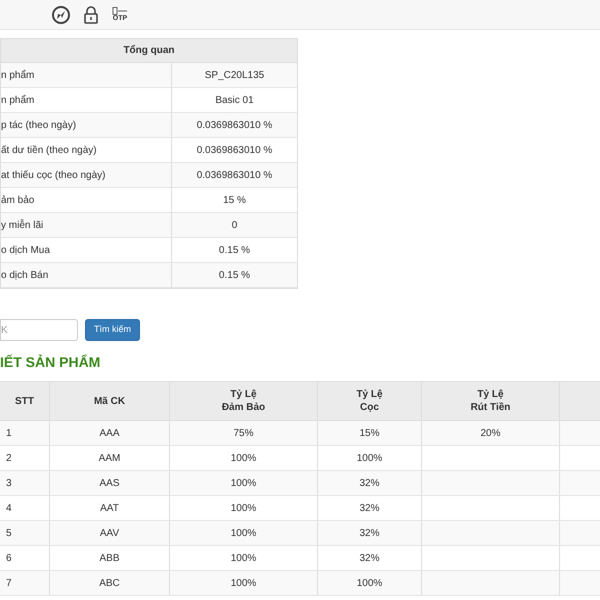 The width and height of the screenshot is (600, 600). I want to click on table-cell: o dịch Bán, so click(86, 275).